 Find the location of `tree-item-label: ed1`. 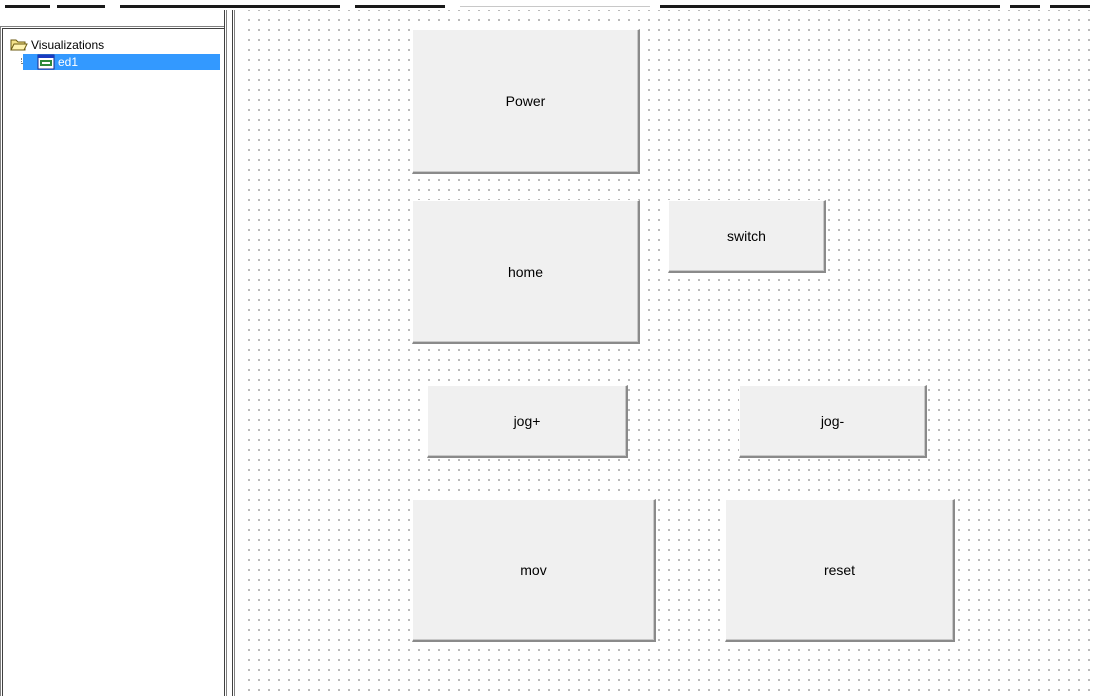

tree-item-label: ed1 is located at coordinates (68, 62).